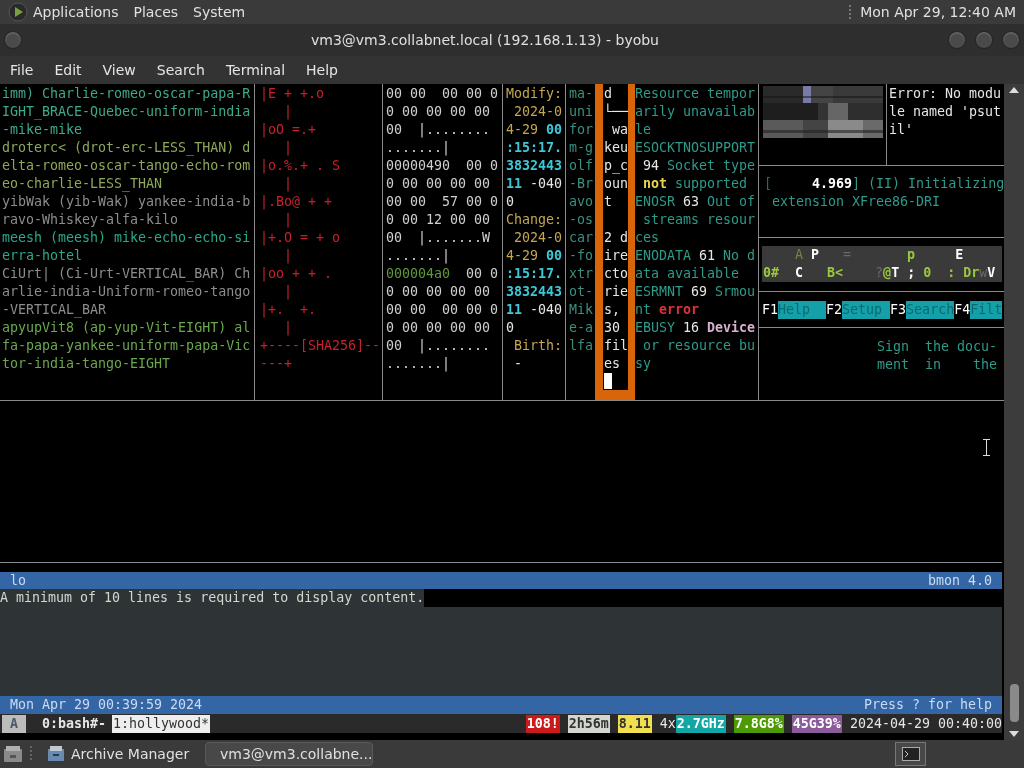  What do you see at coordinates (581, 202) in the screenshot?
I see `terminal-line: avo` at bounding box center [581, 202].